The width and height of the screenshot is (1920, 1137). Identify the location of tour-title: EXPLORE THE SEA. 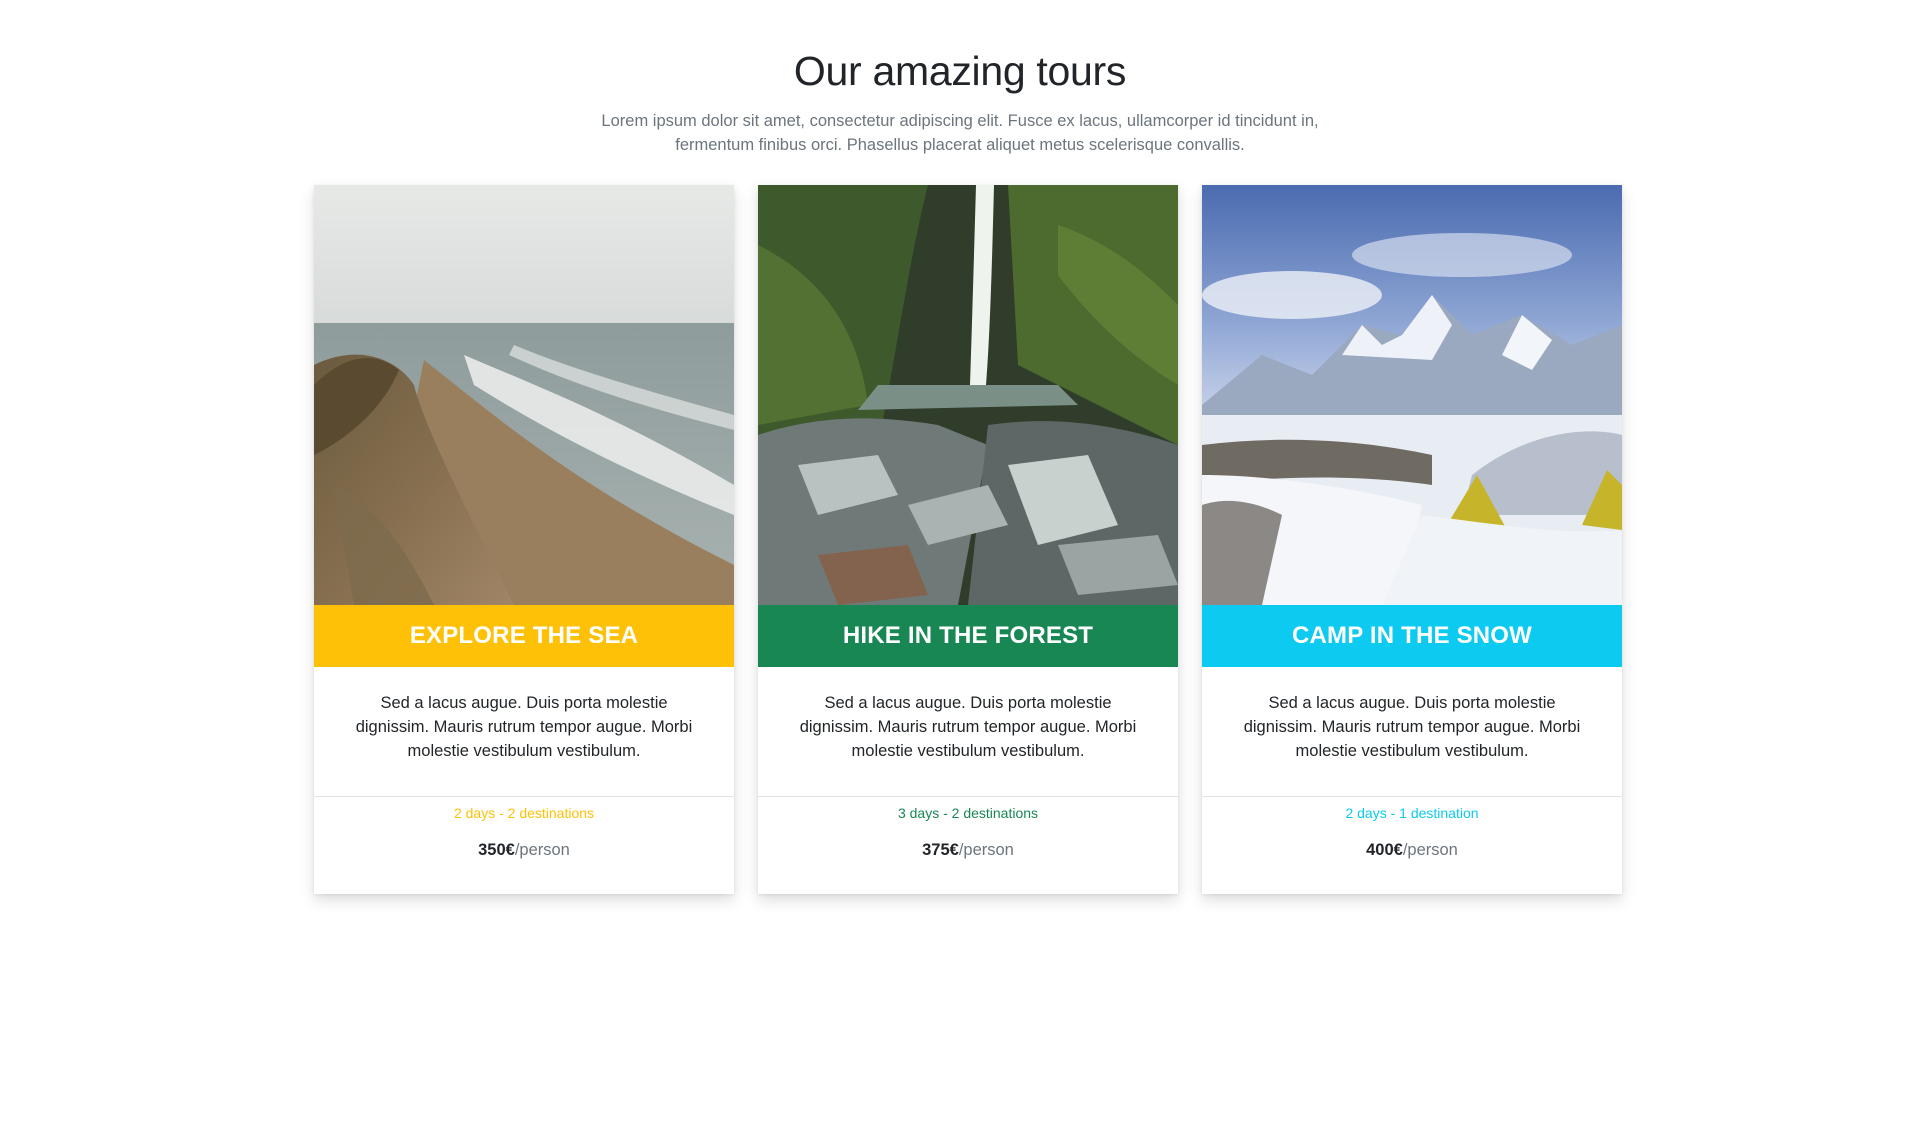
(524, 636).